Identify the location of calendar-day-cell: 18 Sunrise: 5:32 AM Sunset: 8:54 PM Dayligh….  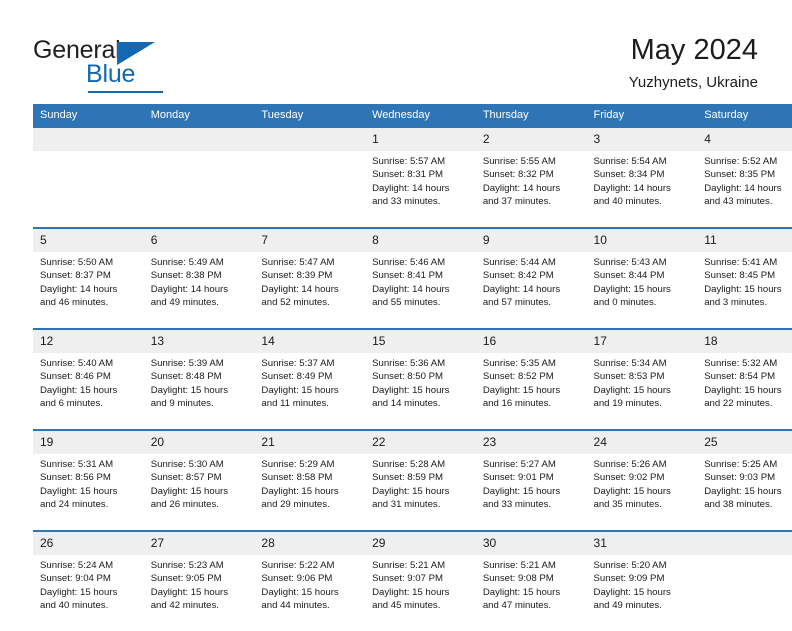
(744, 379).